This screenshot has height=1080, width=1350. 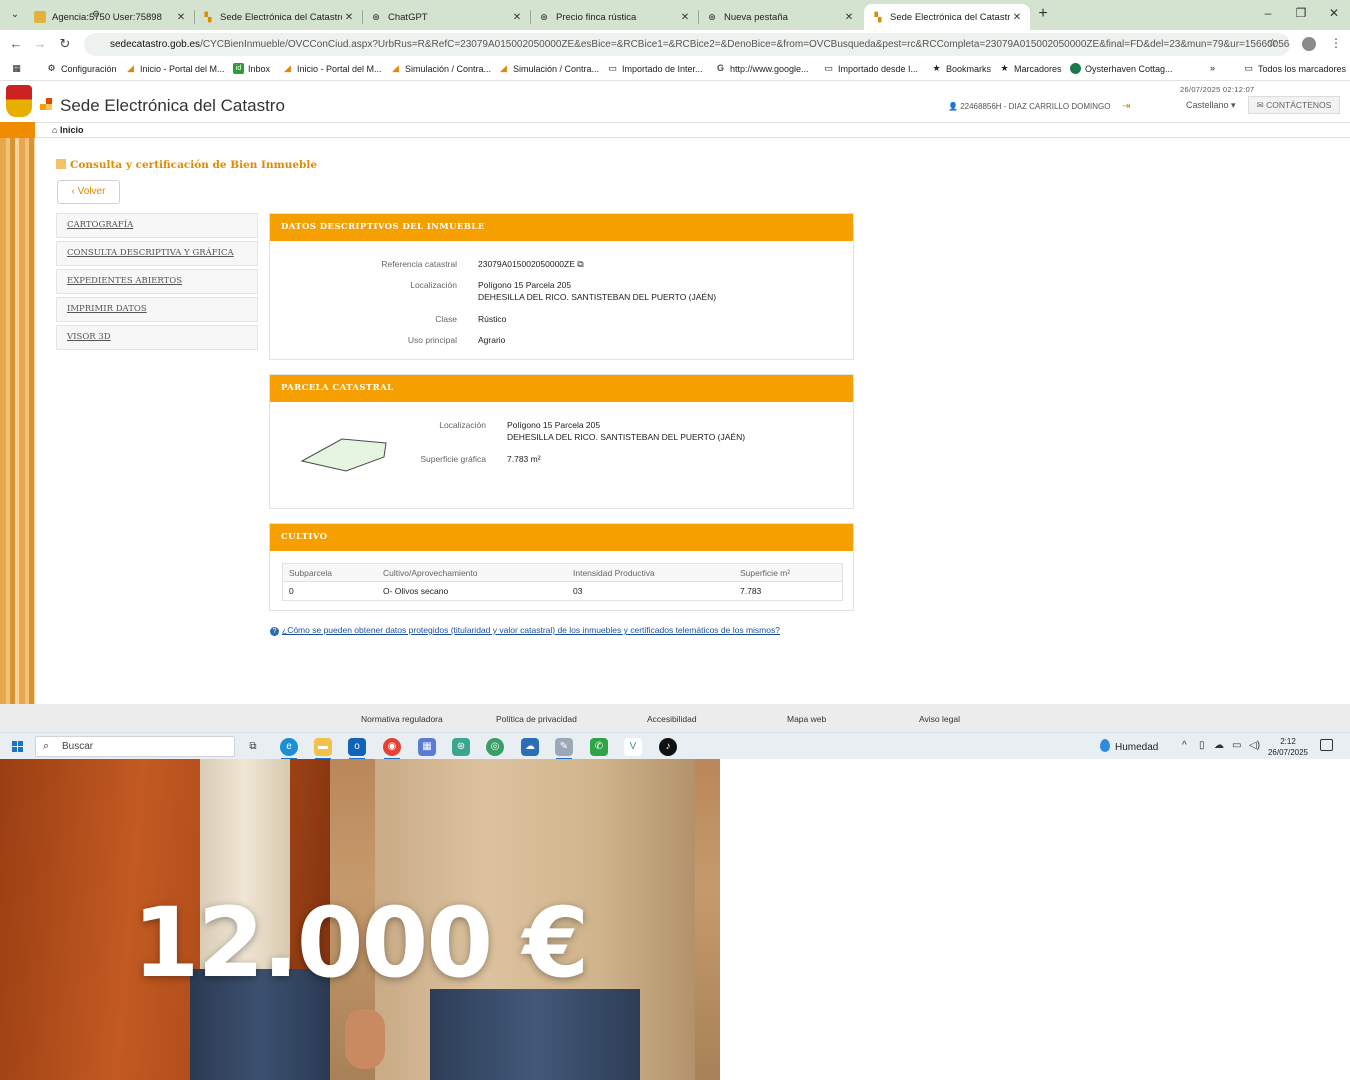 What do you see at coordinates (259, 68) in the screenshot?
I see `bookmark-label: Inbox` at bounding box center [259, 68].